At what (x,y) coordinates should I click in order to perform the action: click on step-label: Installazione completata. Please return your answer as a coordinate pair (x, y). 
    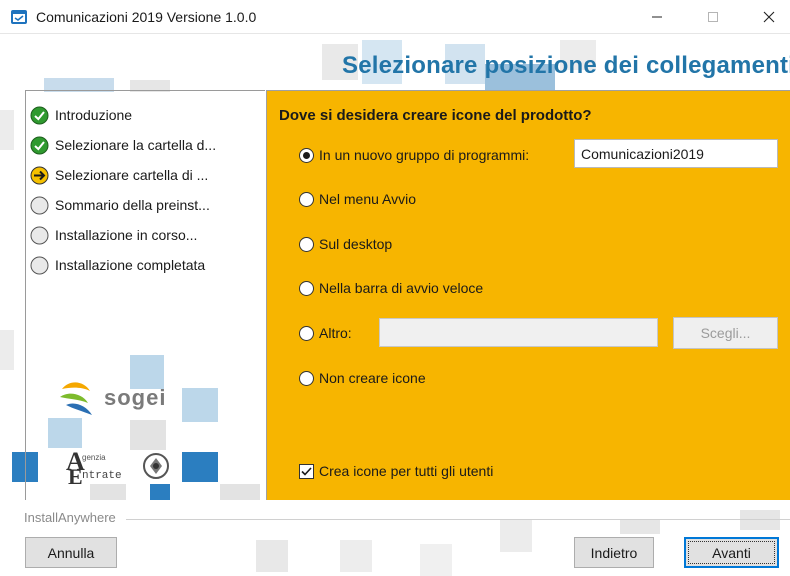
    Looking at the image, I should click on (130, 265).